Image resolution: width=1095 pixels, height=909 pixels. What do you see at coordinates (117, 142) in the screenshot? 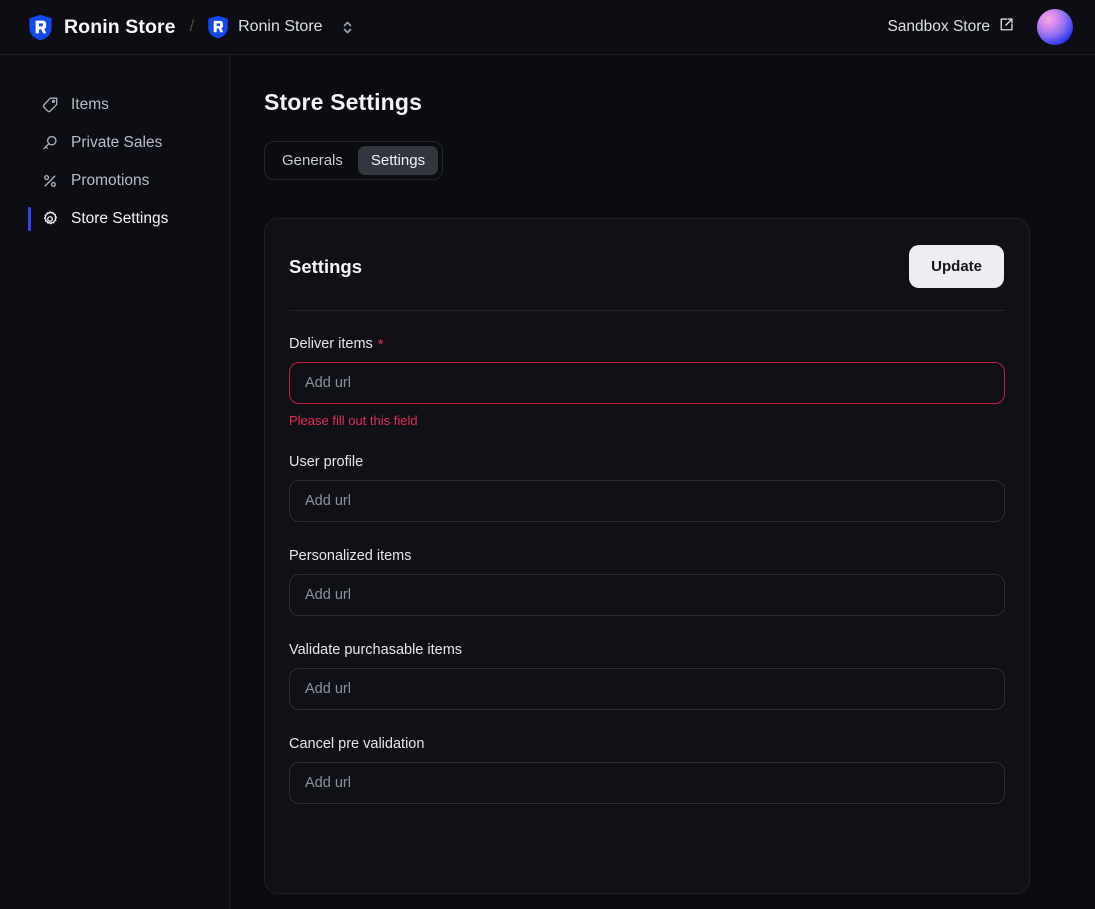
I see `sidebar-item-label: Private Sales` at bounding box center [117, 142].